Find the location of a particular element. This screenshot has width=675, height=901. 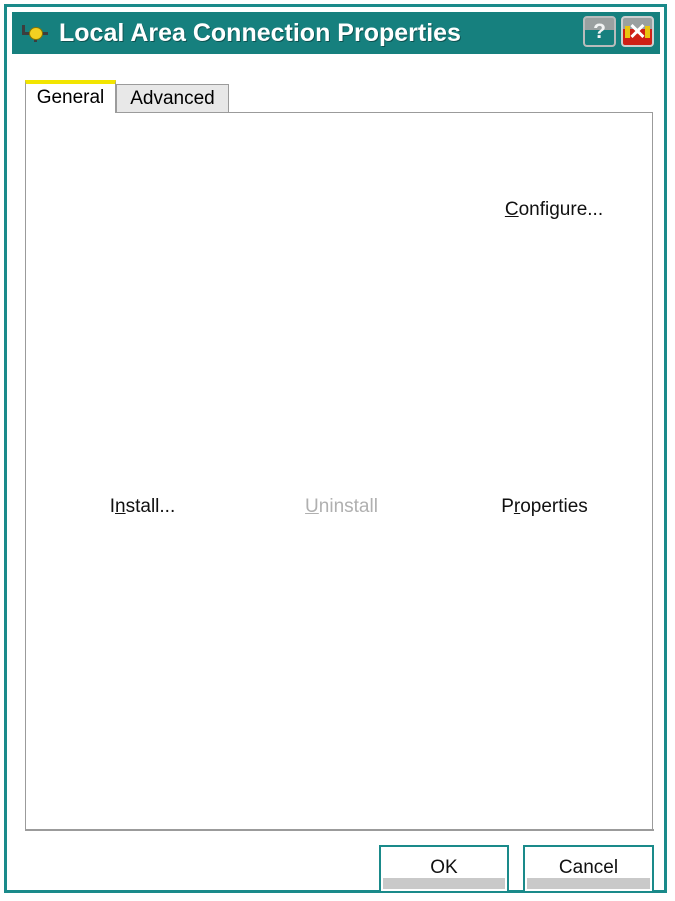

uninstall-button-label: Uninstall is located at coordinates (341, 506).